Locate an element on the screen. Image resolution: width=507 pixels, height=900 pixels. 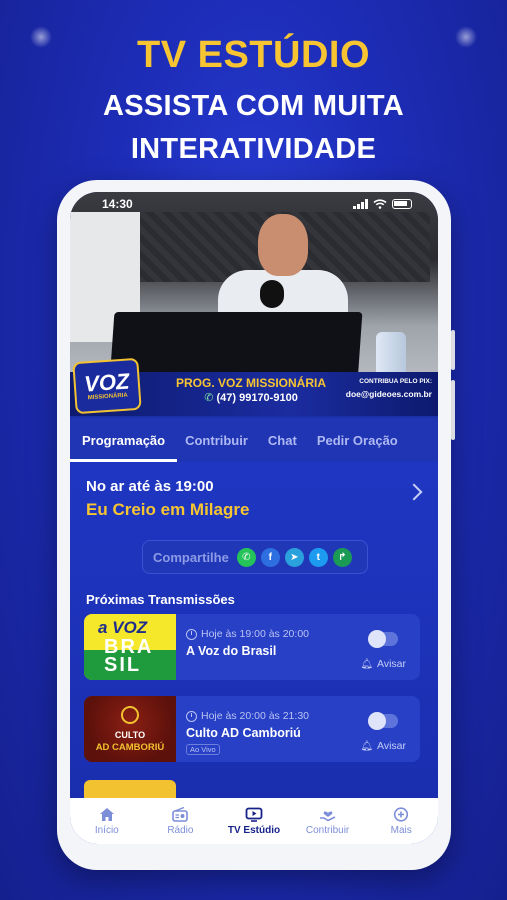
program-time: Hoje às 19:00 às 20:00 is located at coordinates (247, 634).